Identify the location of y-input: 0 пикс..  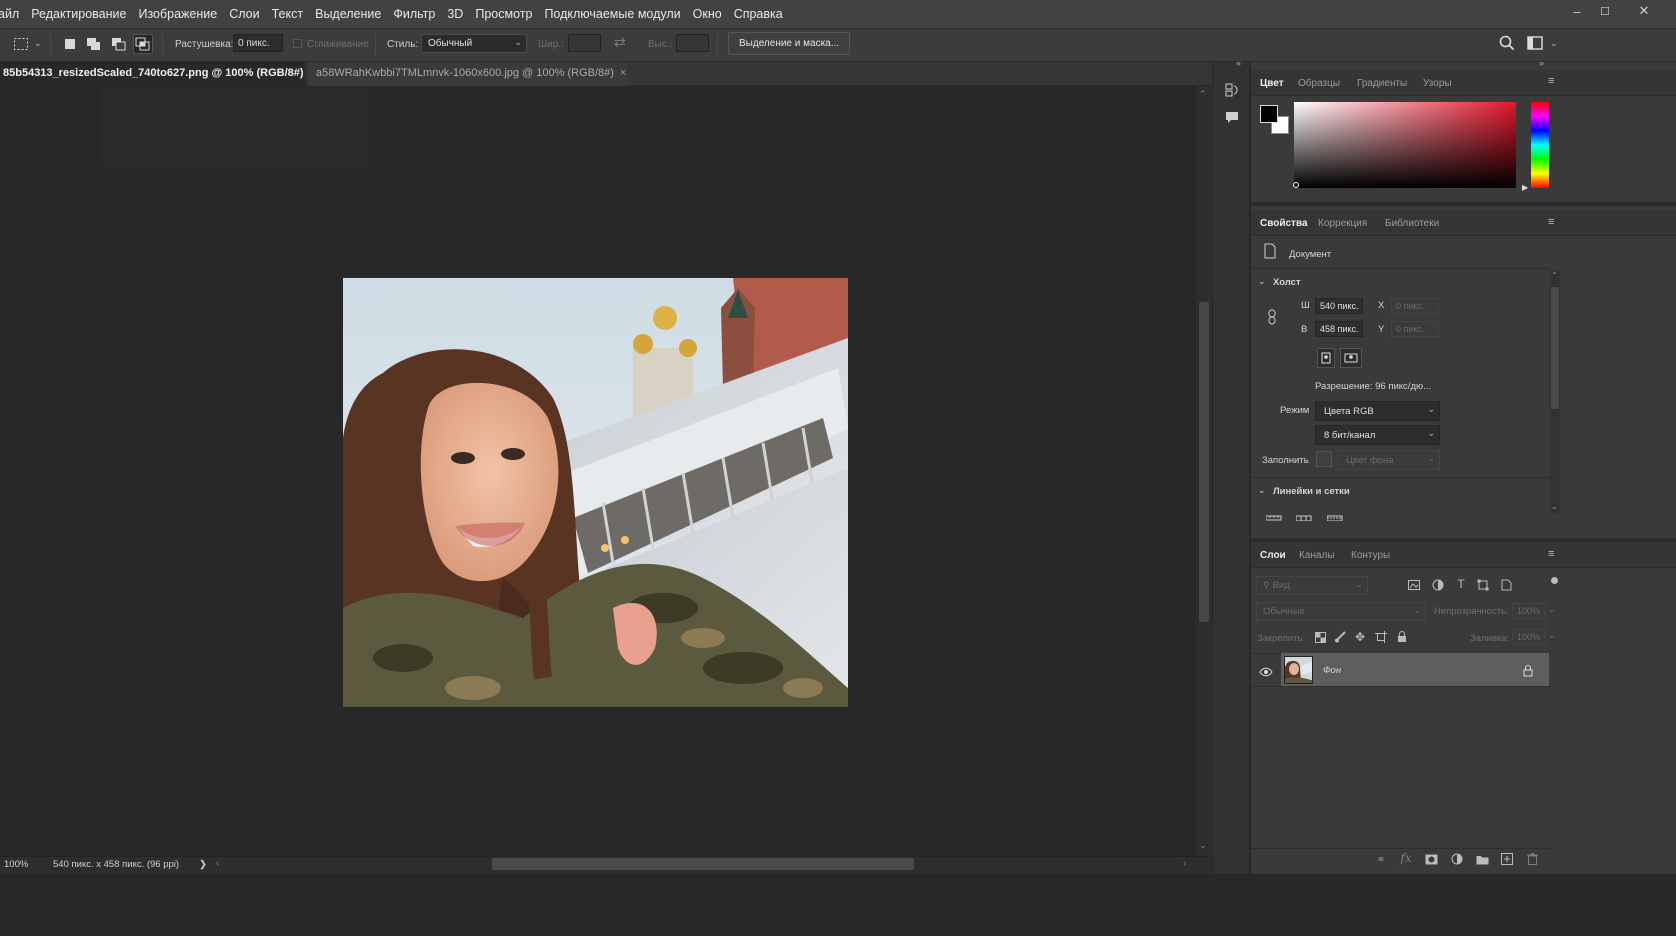
(1415, 329).